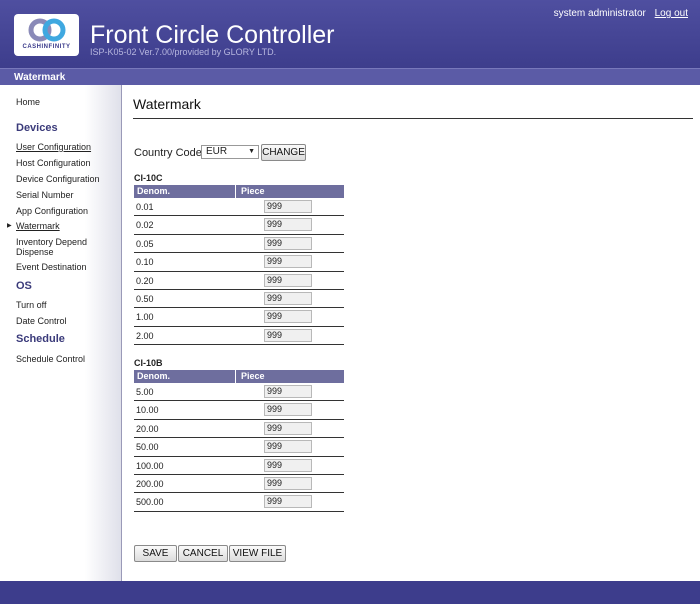  What do you see at coordinates (52, 211) in the screenshot?
I see `sidebar-item-app-configuration: App Configuration` at bounding box center [52, 211].